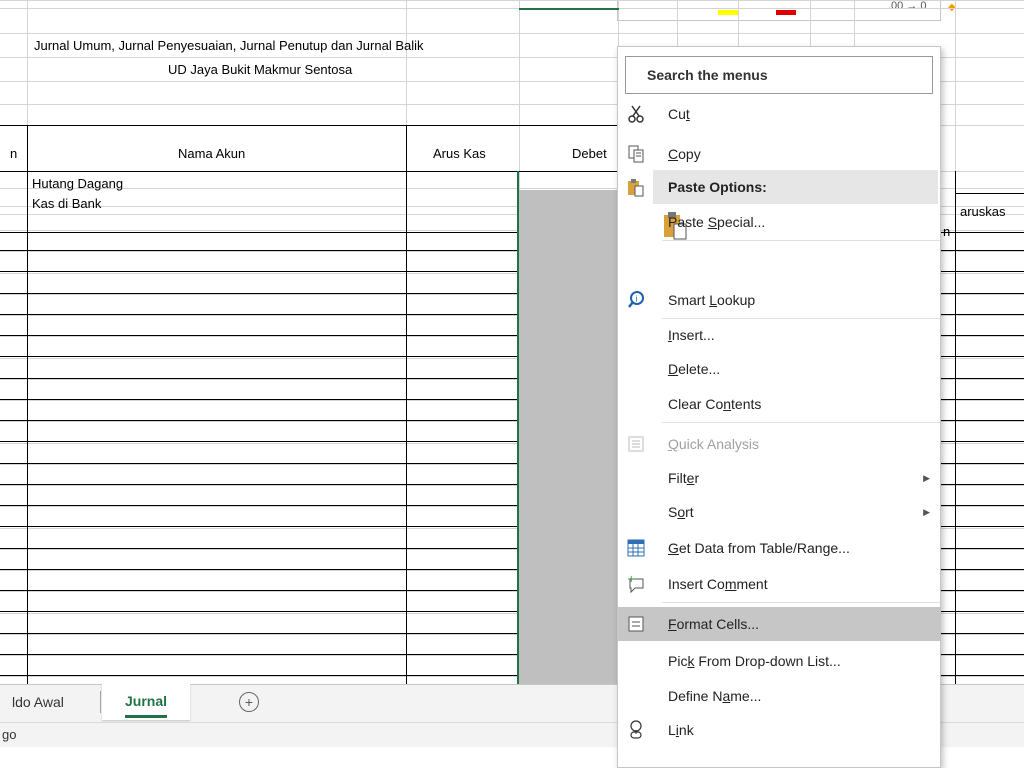 This screenshot has height=768, width=1024. What do you see at coordinates (569, 9) in the screenshot?
I see `active-cell-top` at bounding box center [569, 9].